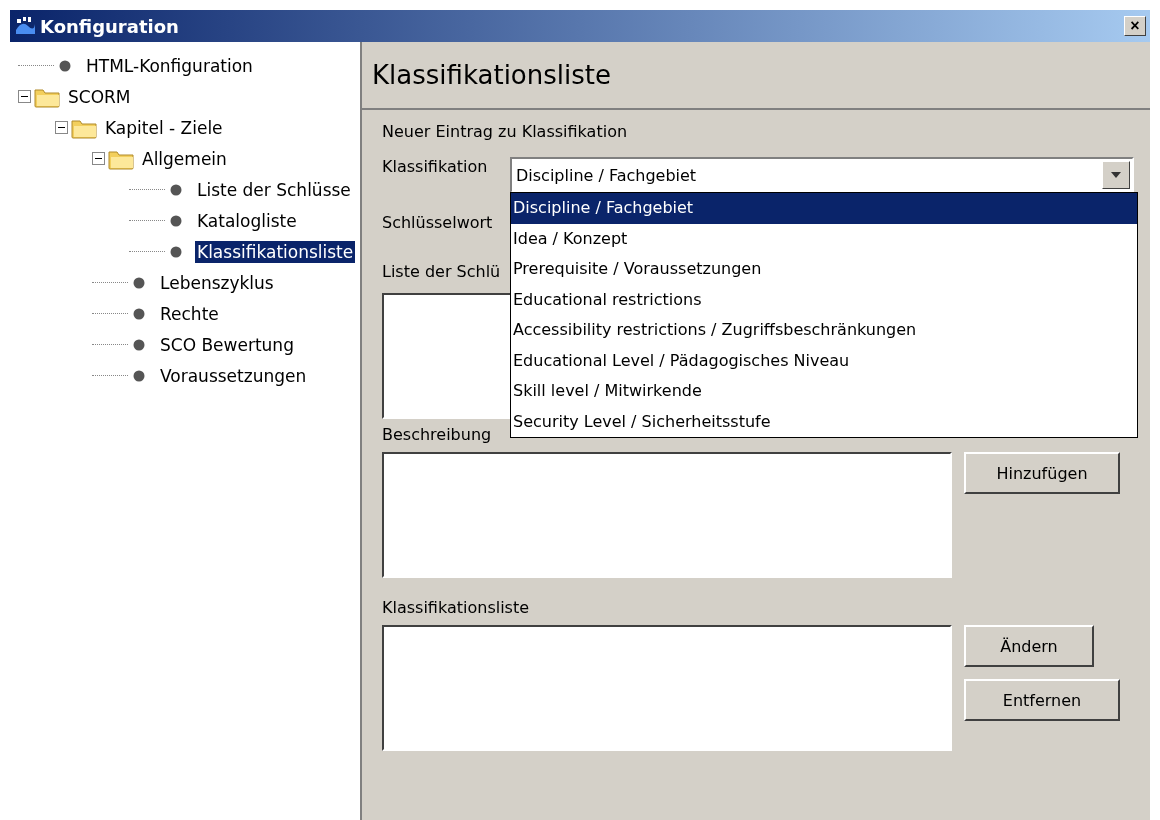  I want to click on field-label: Klassifikationsliste, so click(456, 607).